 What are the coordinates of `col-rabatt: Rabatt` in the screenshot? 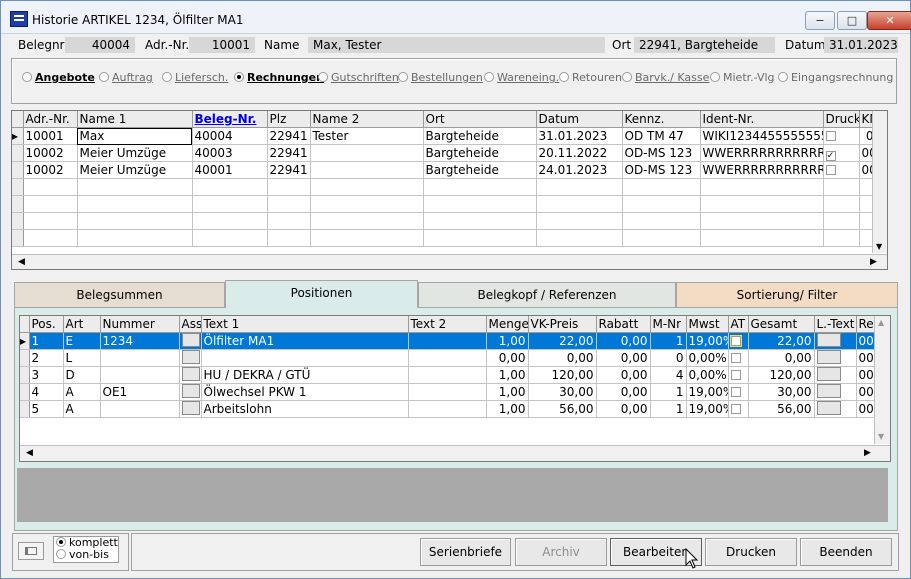 It's located at (623, 324).